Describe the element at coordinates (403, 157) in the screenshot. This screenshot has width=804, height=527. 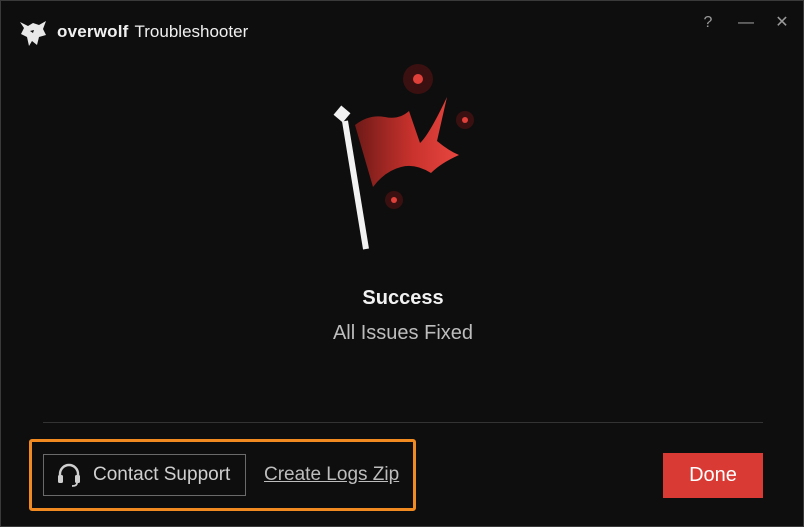
I see `flag-icon` at that location.